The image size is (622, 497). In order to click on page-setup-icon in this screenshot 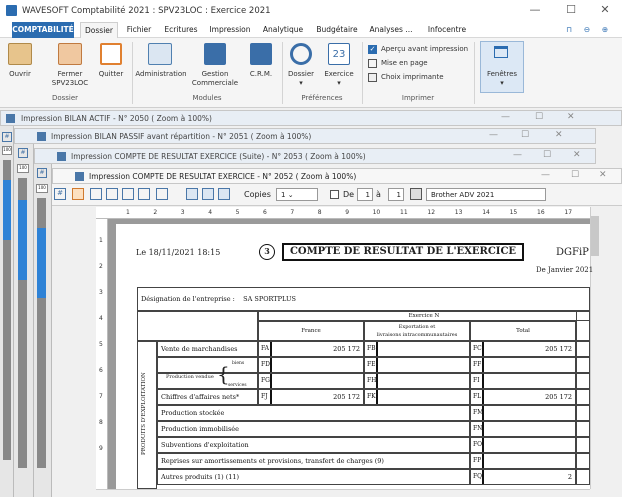, I will do `click(372, 63)`.